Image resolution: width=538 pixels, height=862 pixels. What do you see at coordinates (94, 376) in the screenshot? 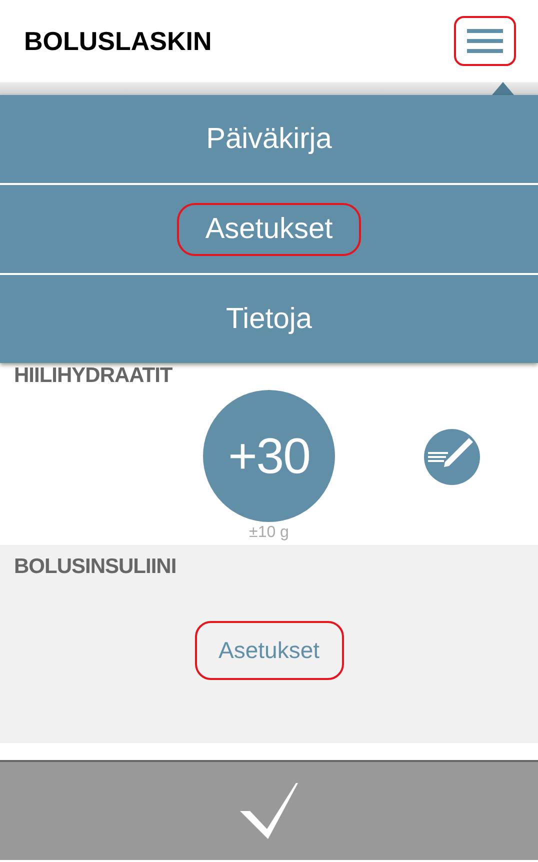
I see `section-heading: HIILIHYDRAATIT` at bounding box center [94, 376].